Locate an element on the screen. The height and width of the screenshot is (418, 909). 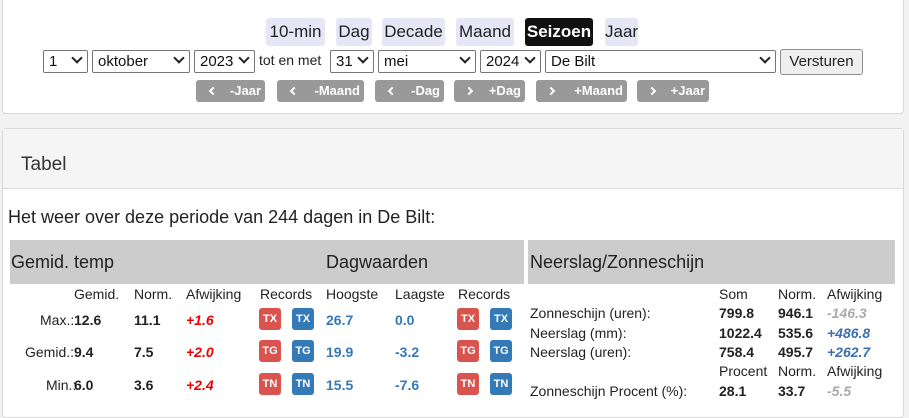
precip-afw-value: -146.3 is located at coordinates (847, 313).